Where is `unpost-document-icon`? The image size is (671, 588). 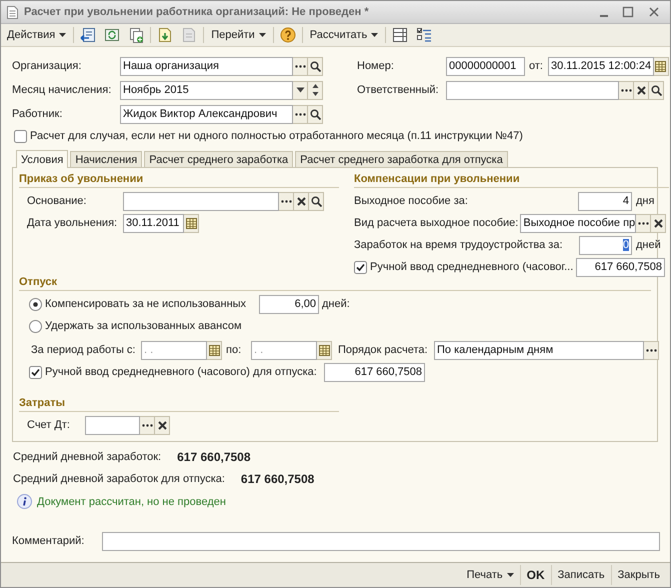 unpost-document-icon is located at coordinates (189, 35).